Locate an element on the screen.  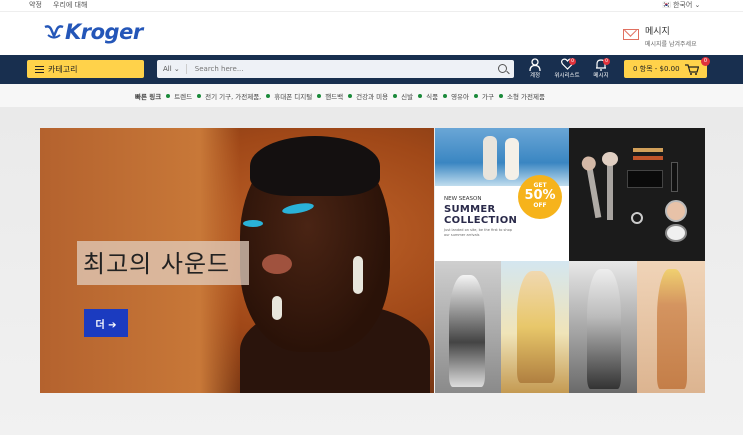
search-bar: All ⌄ is located at coordinates (335, 69).